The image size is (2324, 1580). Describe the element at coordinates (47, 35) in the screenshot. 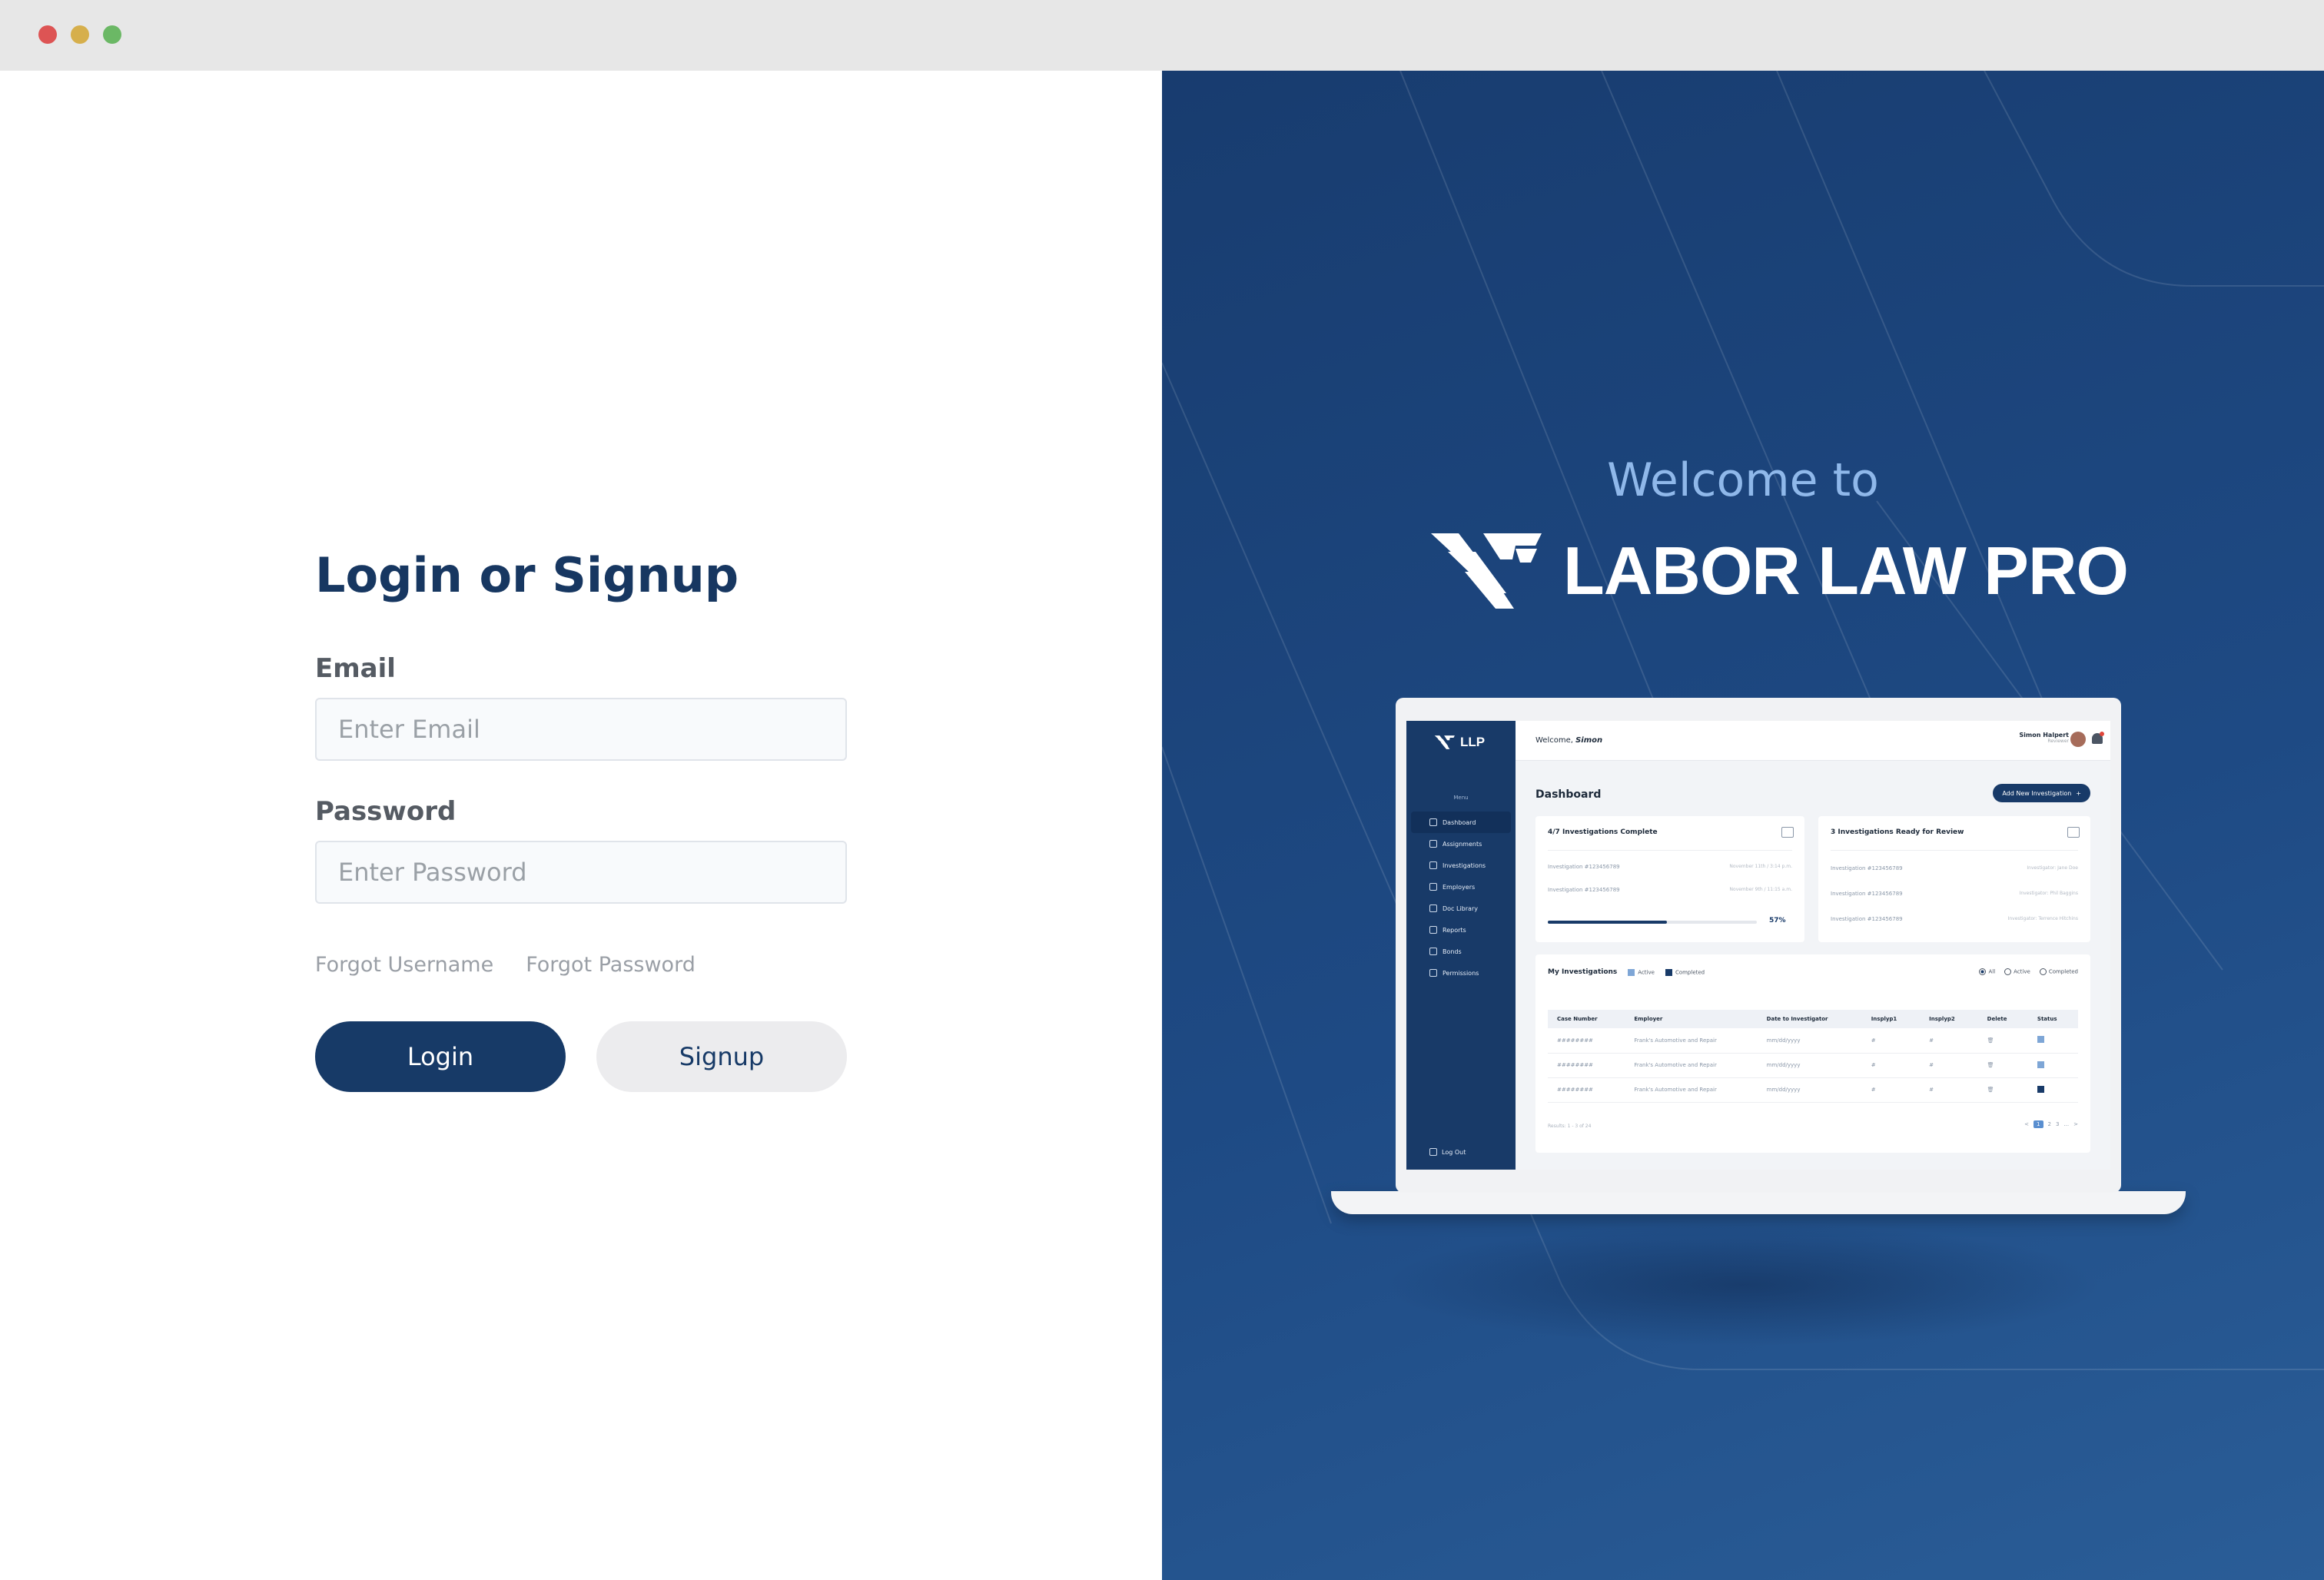

I see `window-close-button` at that location.